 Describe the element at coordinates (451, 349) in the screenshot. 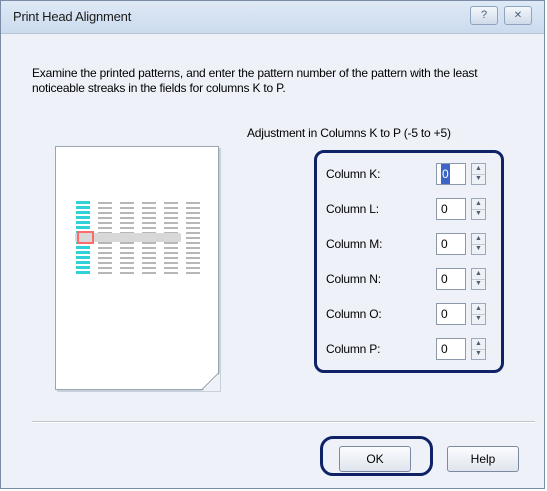

I see `column-p-input: 0` at that location.